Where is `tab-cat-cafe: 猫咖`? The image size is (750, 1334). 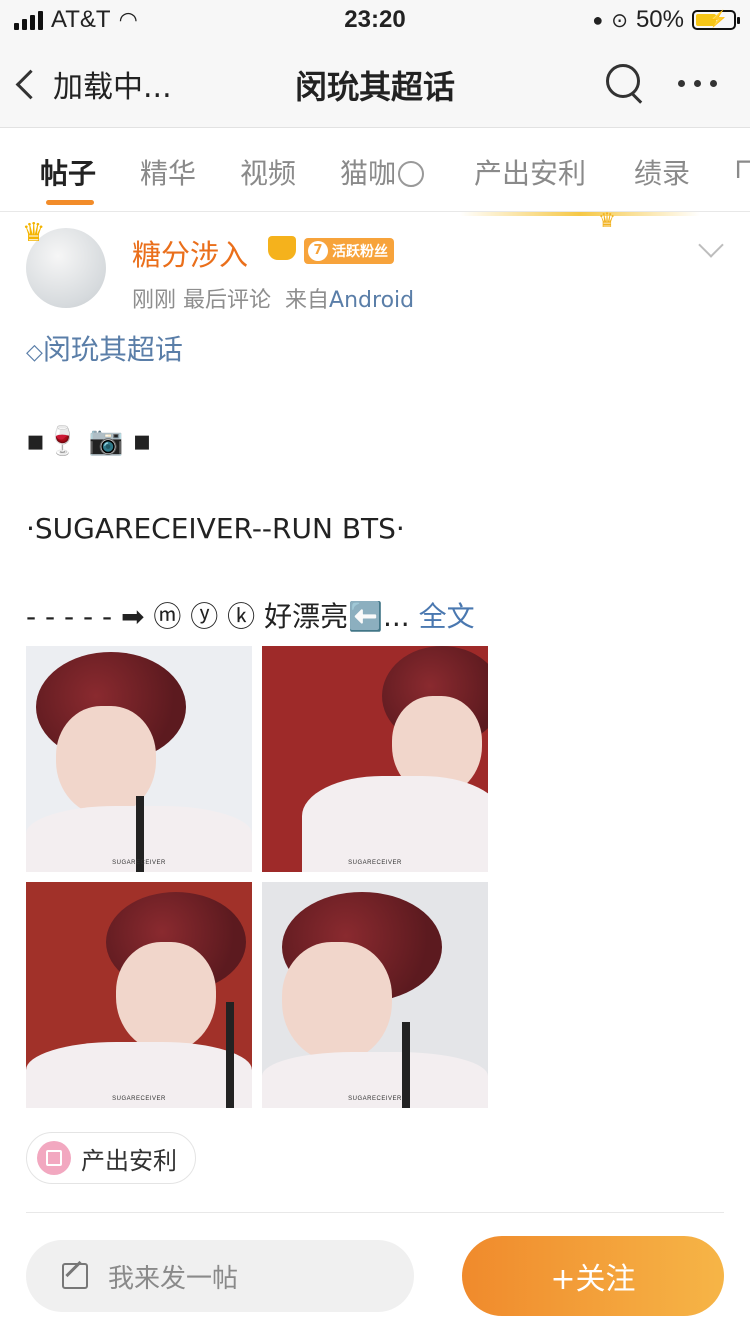 tab-cat-cafe: 猫咖 is located at coordinates (382, 172).